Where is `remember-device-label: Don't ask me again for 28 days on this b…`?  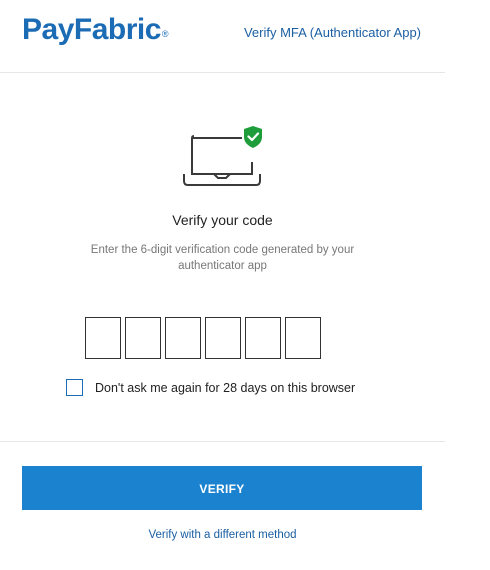 remember-device-label: Don't ask me again for 28 days on this b… is located at coordinates (225, 388).